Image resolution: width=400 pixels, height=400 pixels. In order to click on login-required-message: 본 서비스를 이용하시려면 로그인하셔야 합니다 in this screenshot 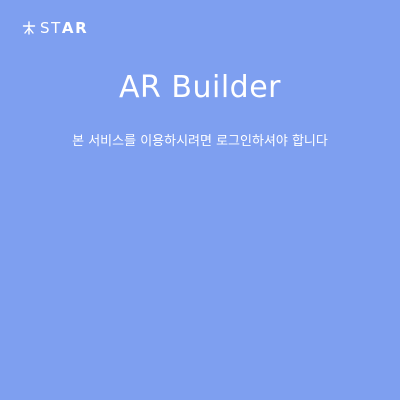, I will do `click(200, 141)`.